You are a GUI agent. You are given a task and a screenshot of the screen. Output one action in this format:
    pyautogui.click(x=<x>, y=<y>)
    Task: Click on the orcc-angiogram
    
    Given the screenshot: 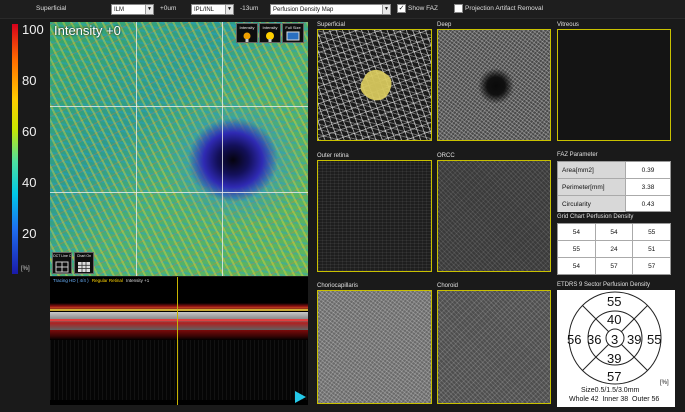 What is the action you would take?
    pyautogui.click(x=494, y=216)
    